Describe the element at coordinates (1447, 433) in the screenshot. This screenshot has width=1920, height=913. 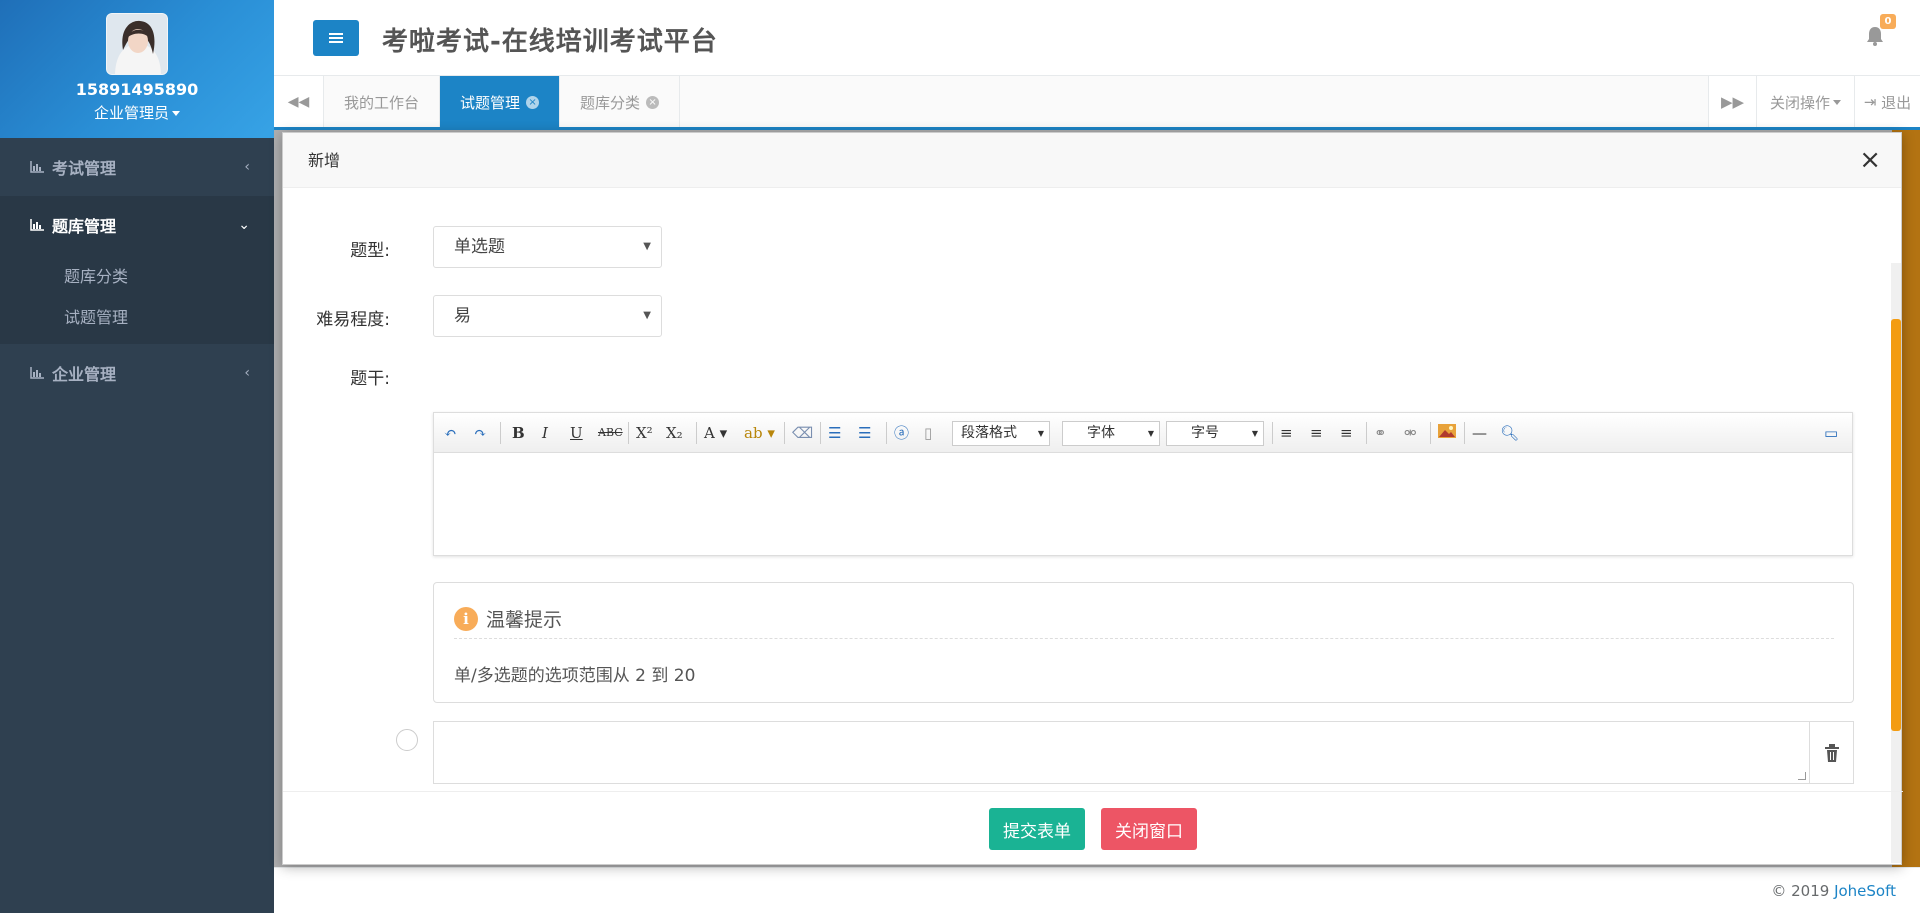
I see `image-icon` at that location.